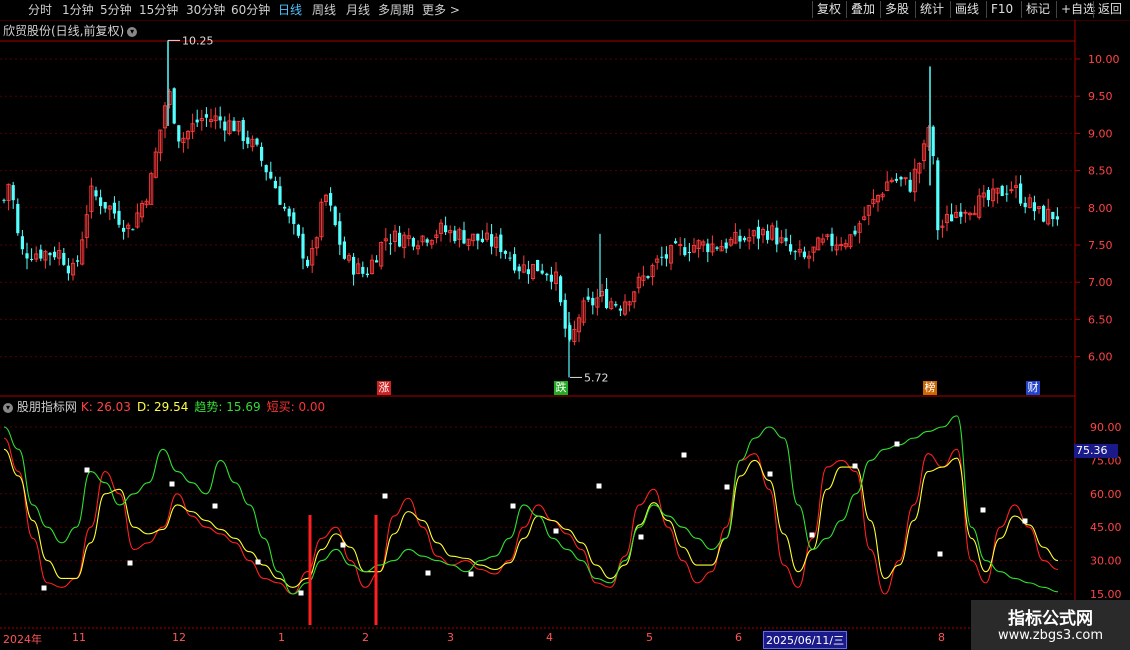  What do you see at coordinates (162, 407) in the screenshot?
I see `indicator-d-value: D: 29.54` at bounding box center [162, 407].